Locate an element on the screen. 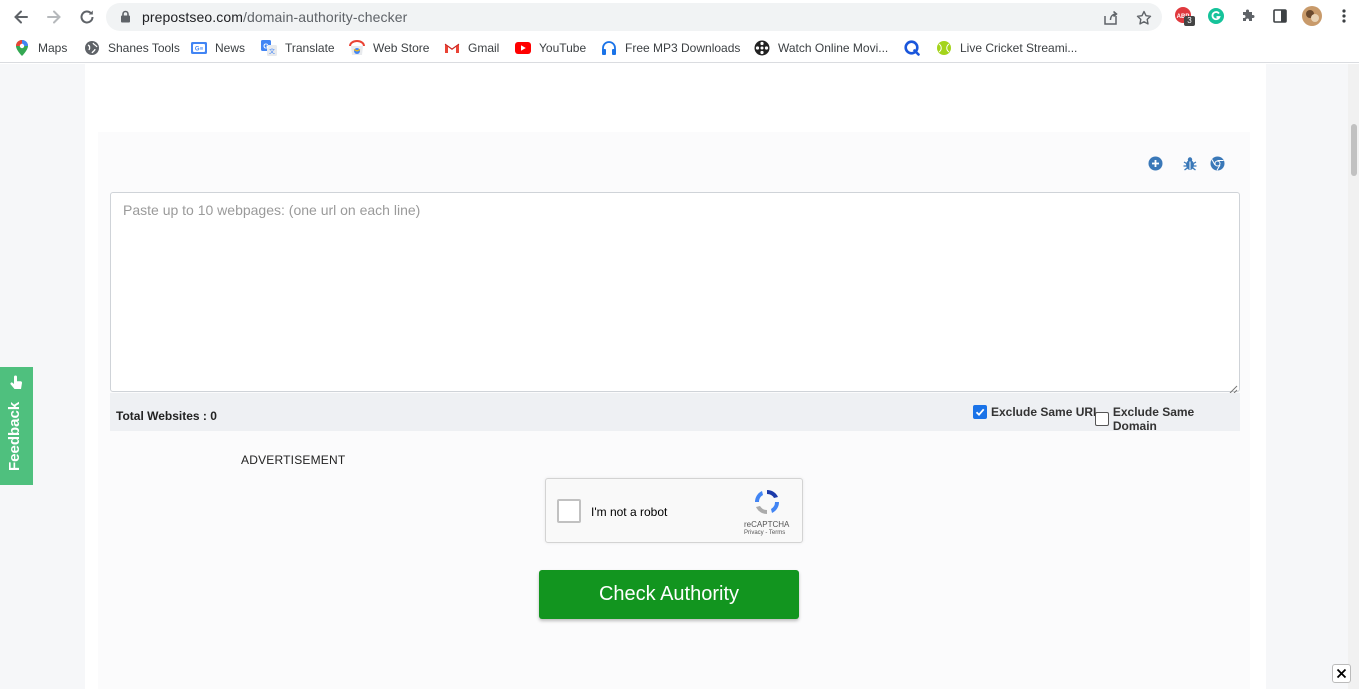 This screenshot has height=689, width=1359. gmail-icon is located at coordinates (452, 48).